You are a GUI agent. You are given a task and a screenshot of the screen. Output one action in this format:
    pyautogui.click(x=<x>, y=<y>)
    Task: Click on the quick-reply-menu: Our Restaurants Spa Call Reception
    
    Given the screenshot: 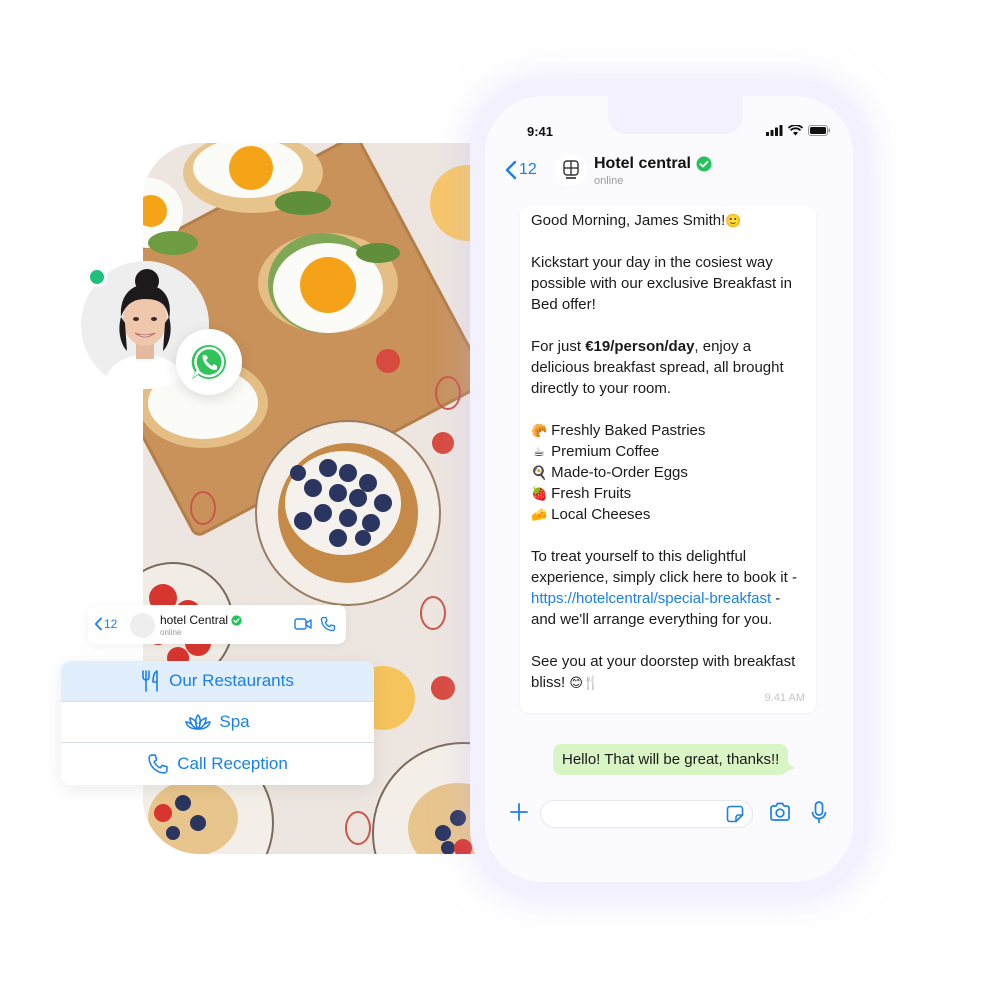 What is the action you would take?
    pyautogui.click(x=217, y=723)
    